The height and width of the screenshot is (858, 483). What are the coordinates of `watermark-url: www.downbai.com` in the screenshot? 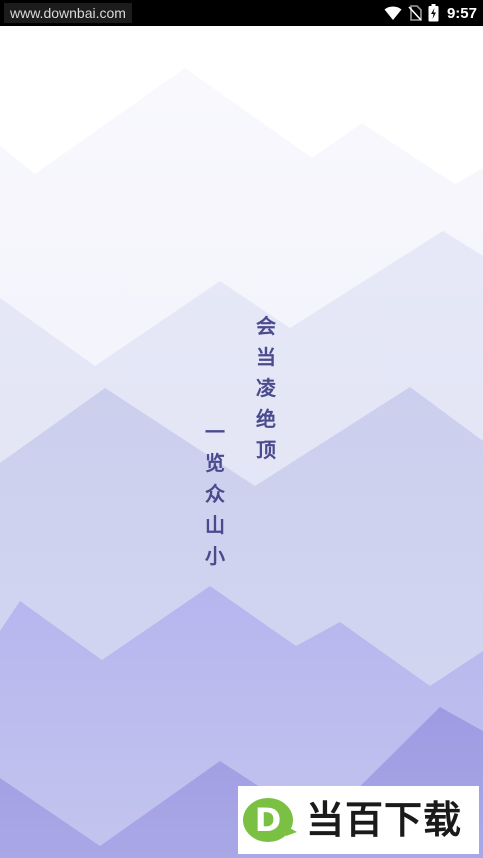 It's located at (68, 13).